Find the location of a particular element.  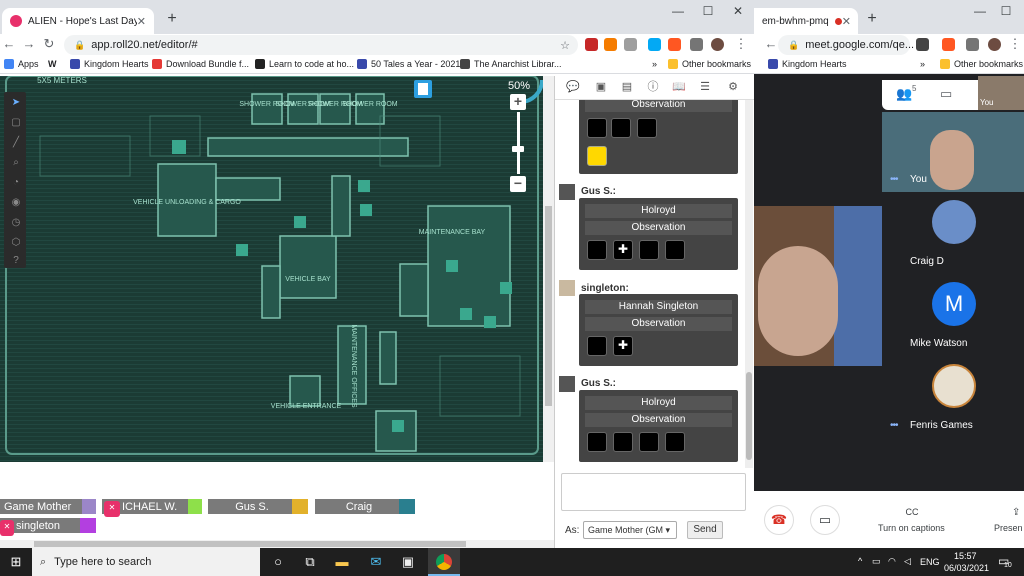

zoom-slider-handle is located at coordinates (518, 149).